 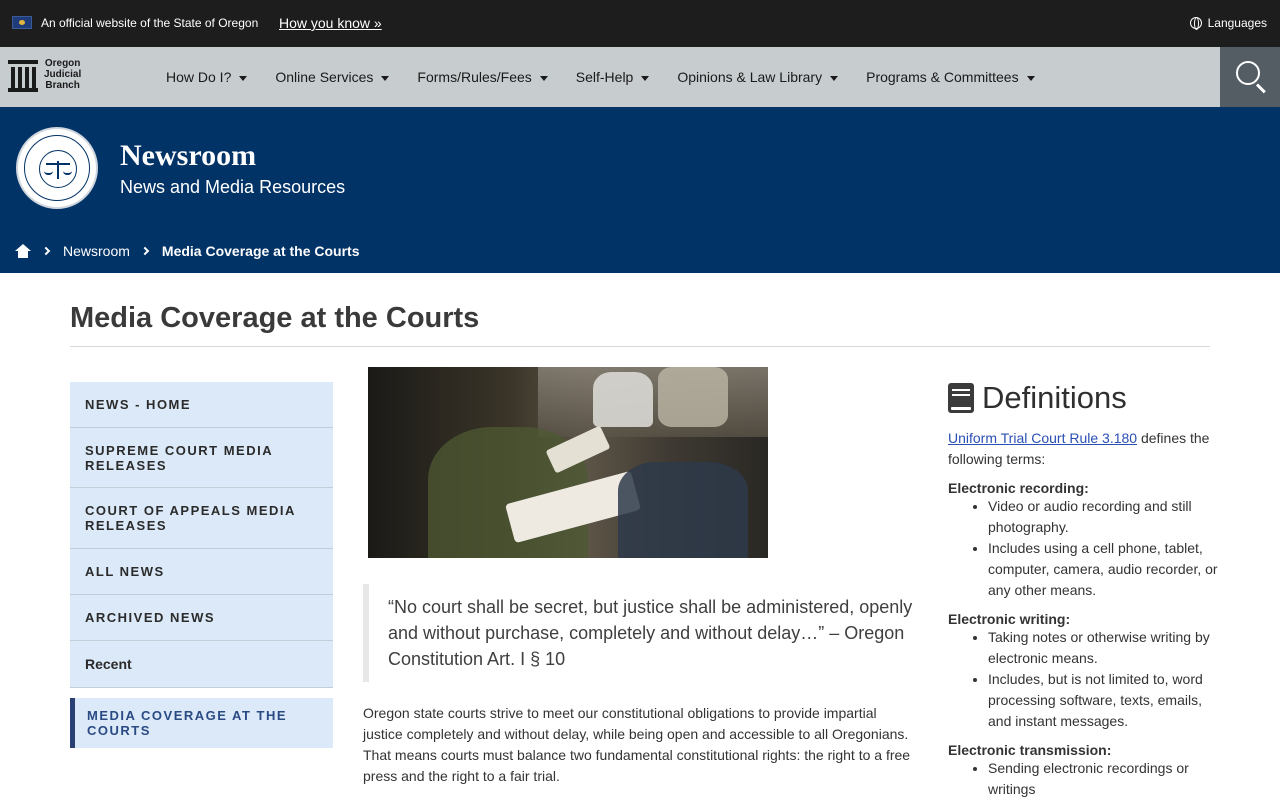 I want to click on languages-button: Languages, so click(x=1228, y=23).